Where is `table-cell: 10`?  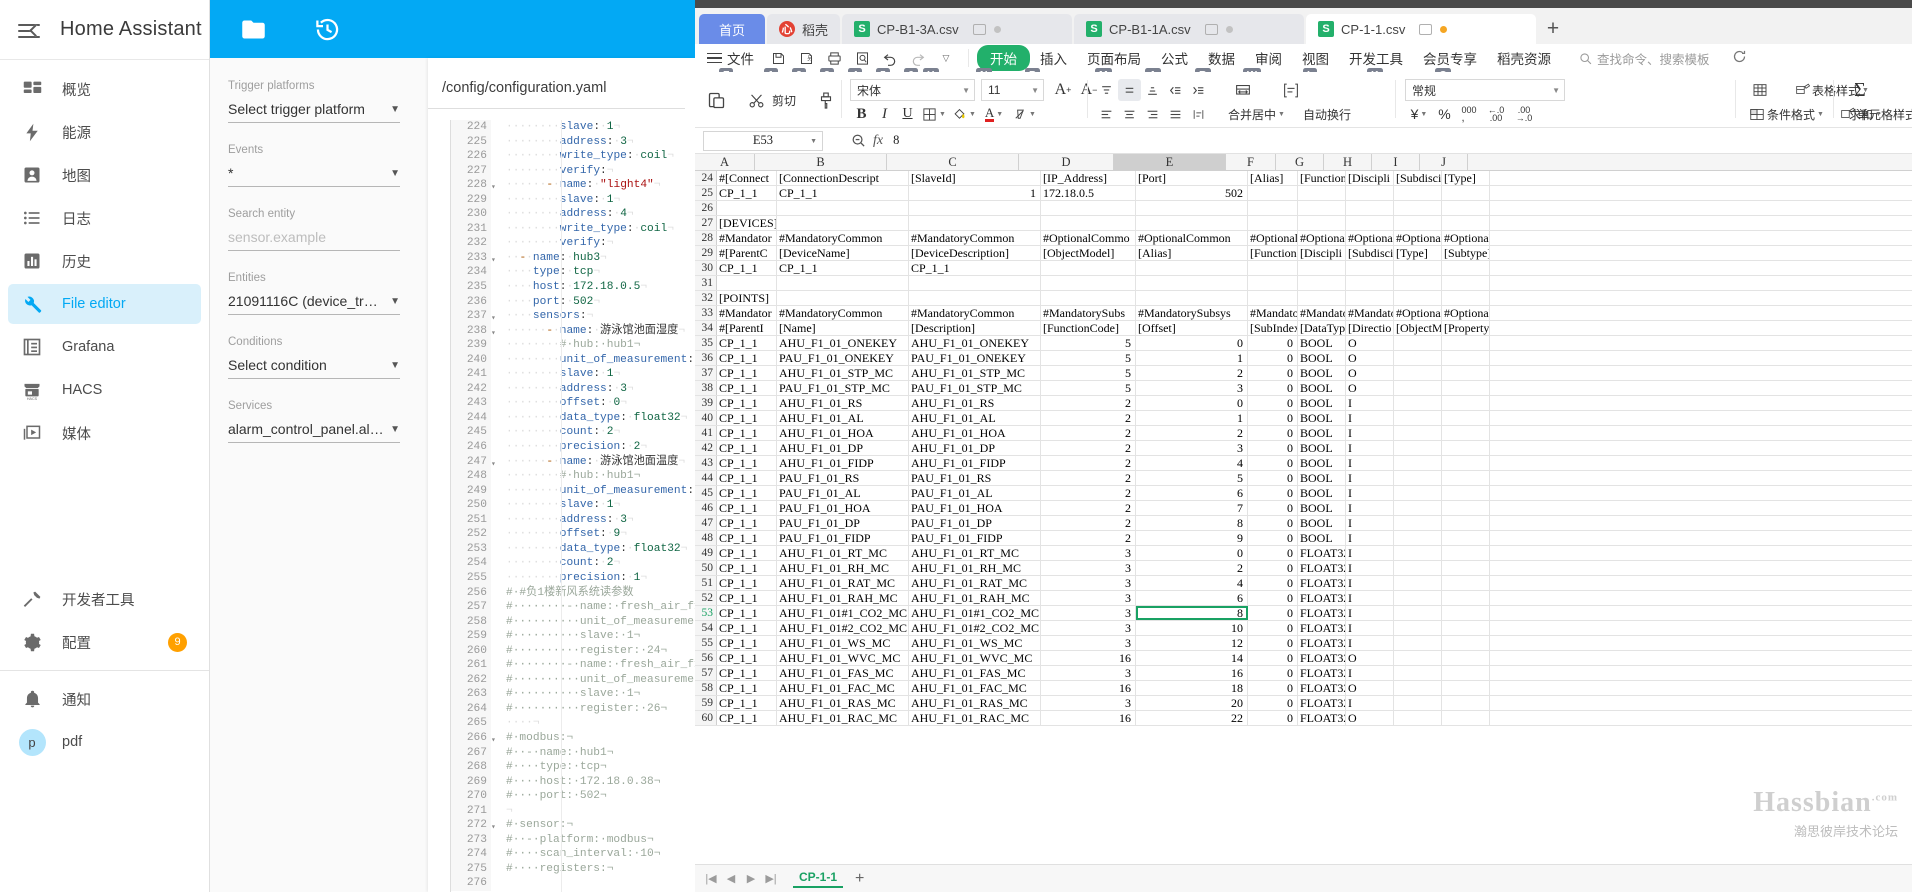 table-cell: 10 is located at coordinates (1192, 628).